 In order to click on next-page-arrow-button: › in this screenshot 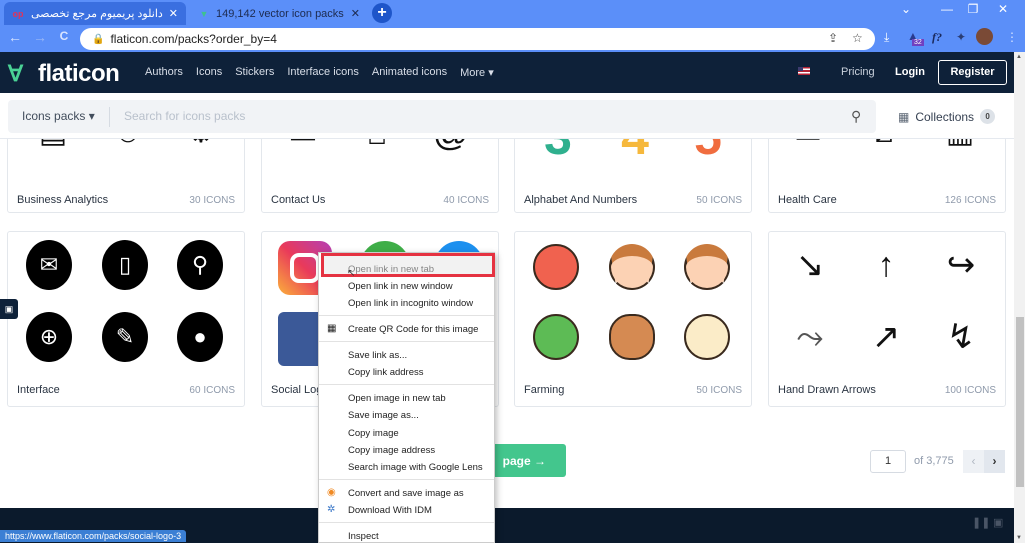, I will do `click(994, 461)`.